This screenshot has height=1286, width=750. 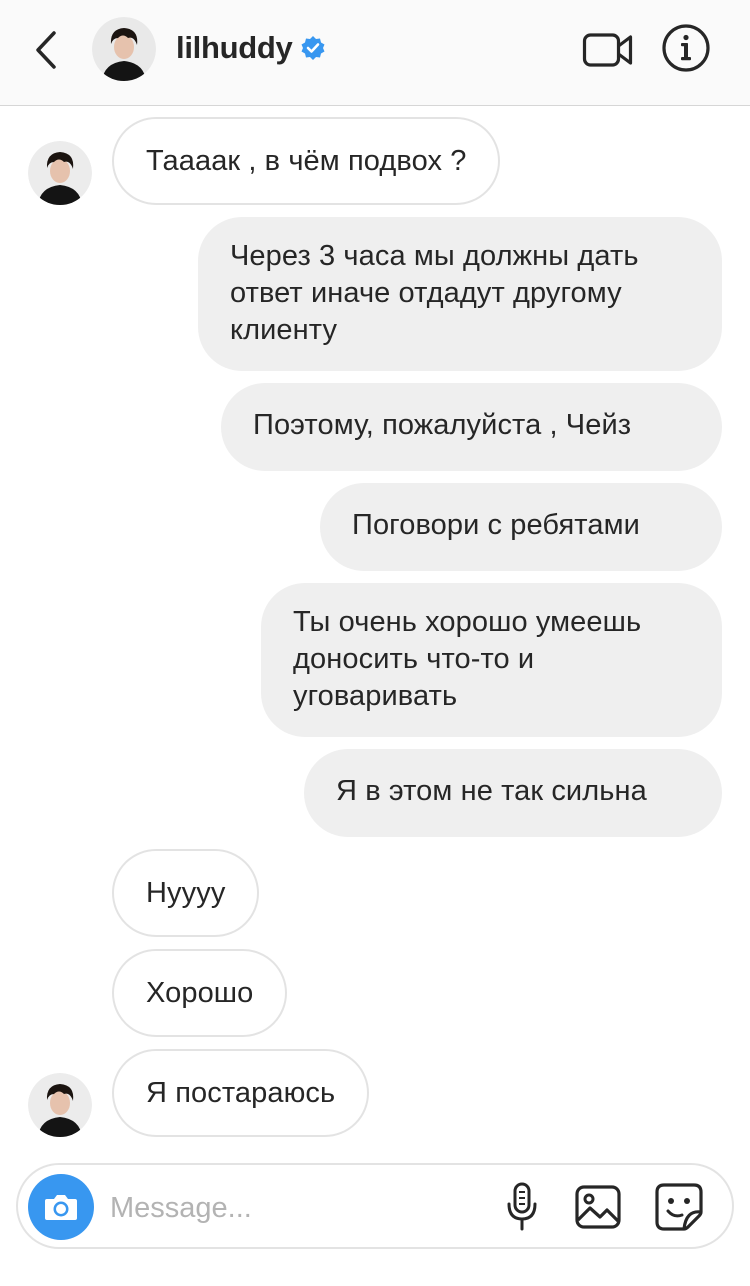 I want to click on sticker-button, so click(x=679, y=1207).